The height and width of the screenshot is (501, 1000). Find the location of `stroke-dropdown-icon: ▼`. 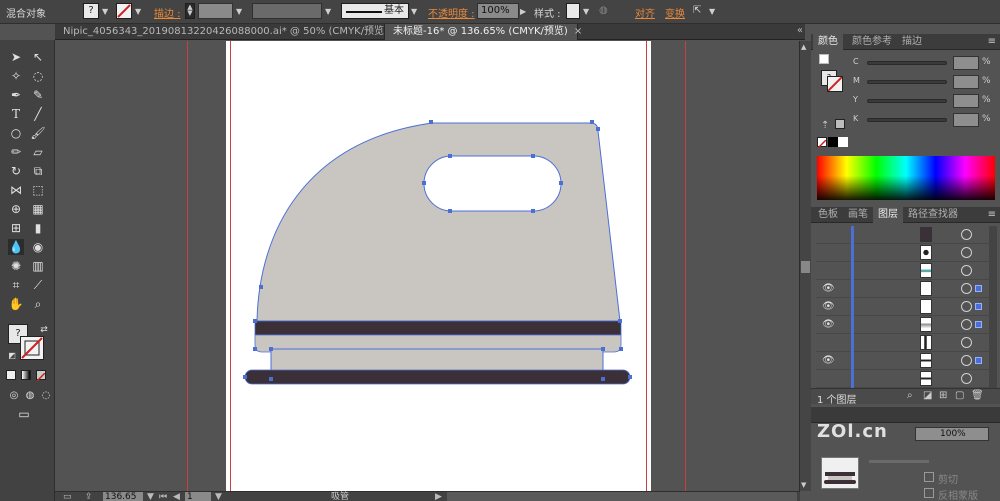

stroke-dropdown-icon: ▼ is located at coordinates (138, 11).